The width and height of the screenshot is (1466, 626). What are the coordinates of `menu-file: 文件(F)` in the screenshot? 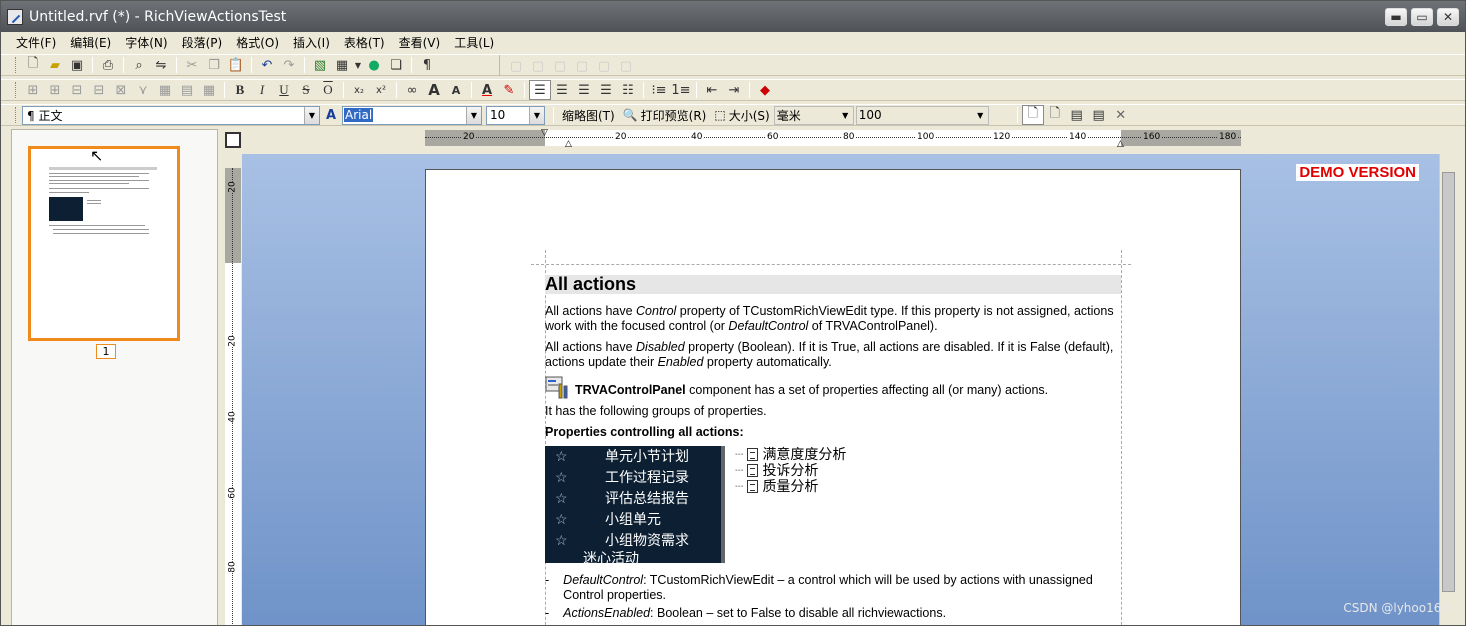 It's located at (36, 42).